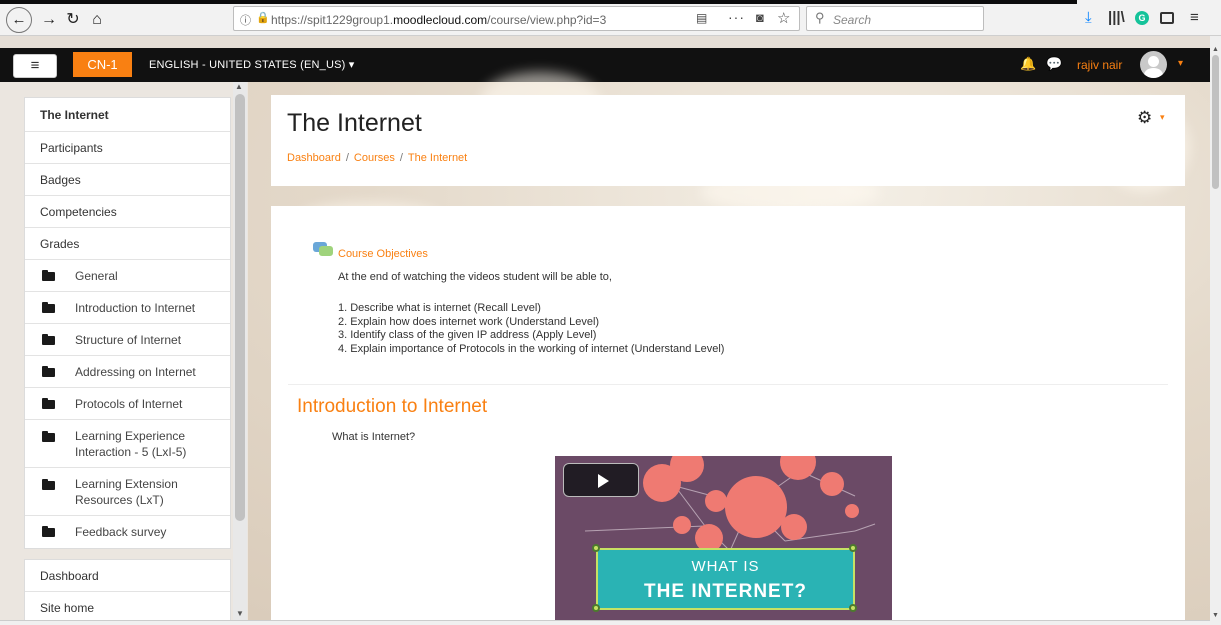 The width and height of the screenshot is (1221, 625). What do you see at coordinates (127, 340) in the screenshot?
I see `sidebar-section-structure: Structure of Internet` at bounding box center [127, 340].